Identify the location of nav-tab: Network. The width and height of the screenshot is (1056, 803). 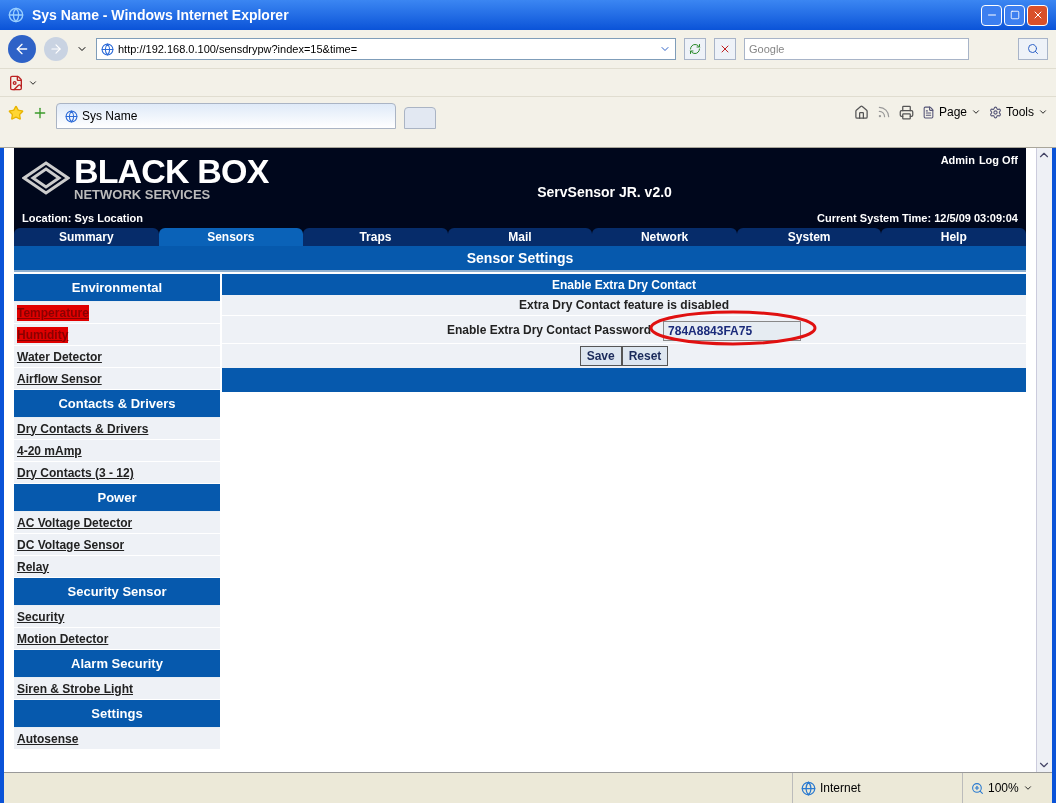
(664, 237).